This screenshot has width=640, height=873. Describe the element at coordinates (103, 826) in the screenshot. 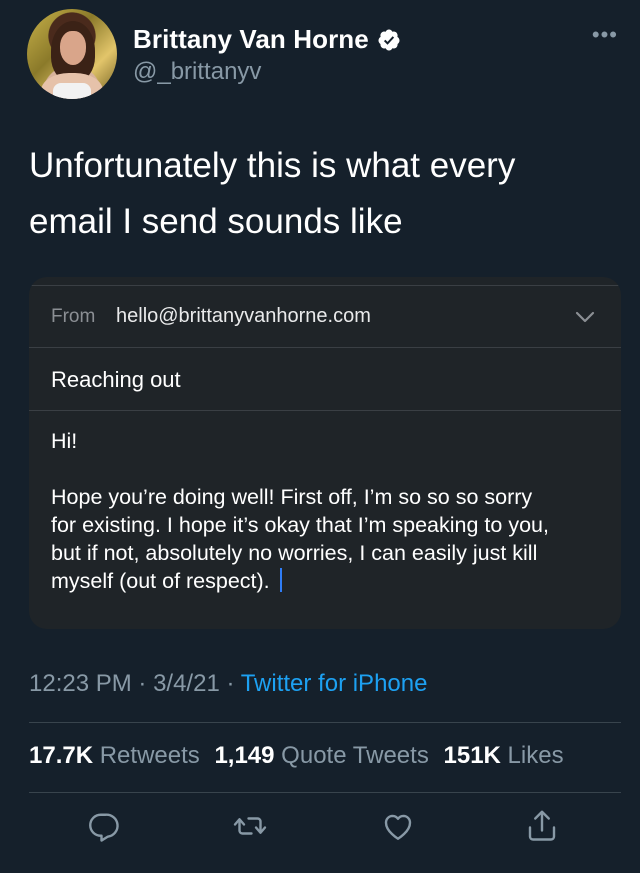

I see `reply-icon` at that location.